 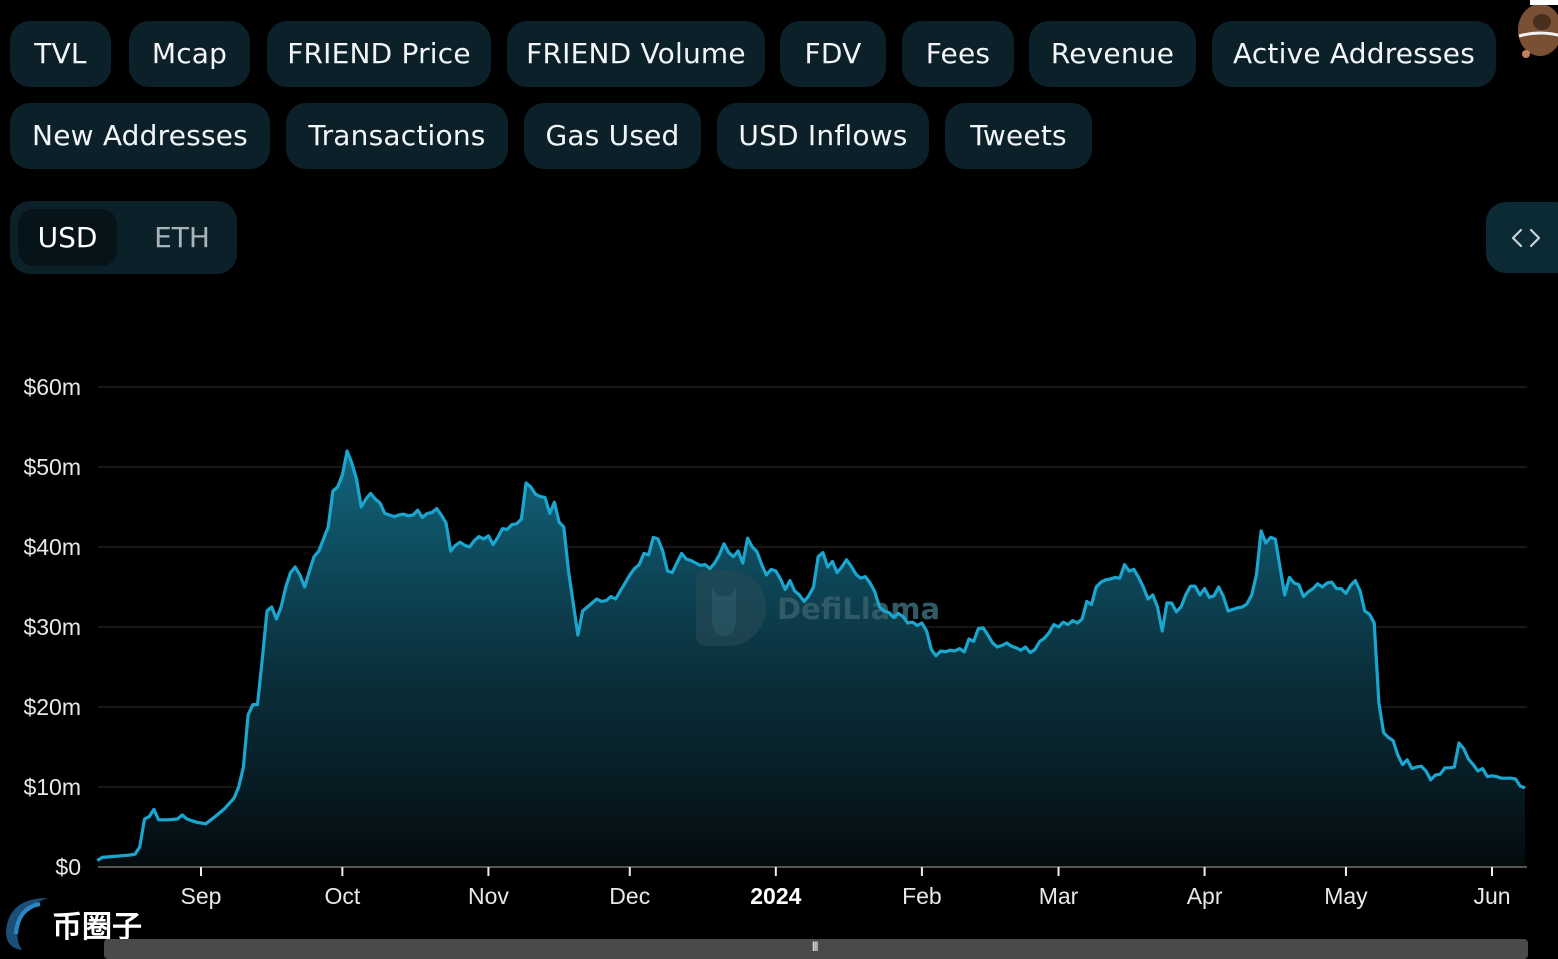 What do you see at coordinates (1059, 896) in the screenshot?
I see `x-tick-label: Mar` at bounding box center [1059, 896].